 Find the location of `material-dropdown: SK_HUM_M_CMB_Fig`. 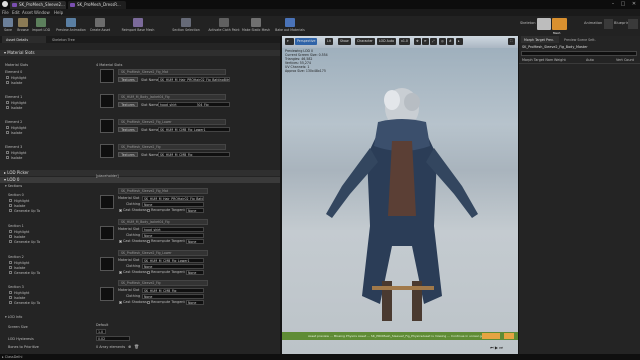

material-dropdown: SK_HUM_M_CMB_Fig is located at coordinates (173, 290).